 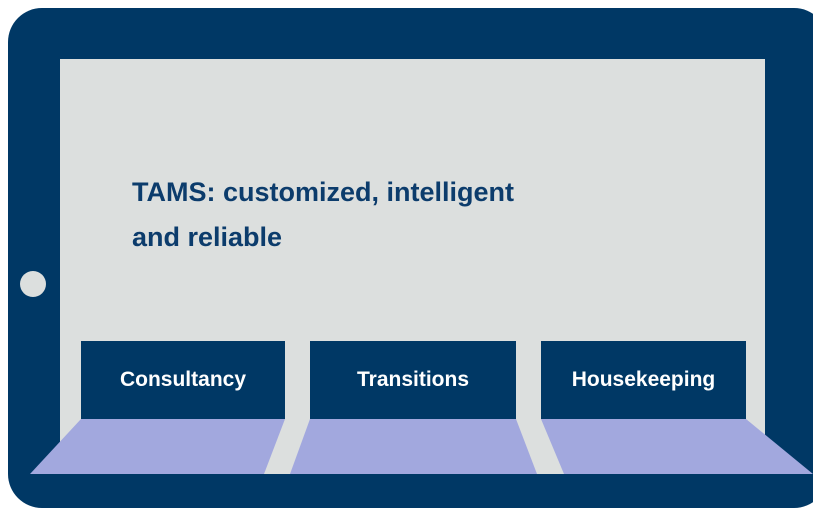 What do you see at coordinates (157, 446) in the screenshot?
I see `consultancy-key` at bounding box center [157, 446].